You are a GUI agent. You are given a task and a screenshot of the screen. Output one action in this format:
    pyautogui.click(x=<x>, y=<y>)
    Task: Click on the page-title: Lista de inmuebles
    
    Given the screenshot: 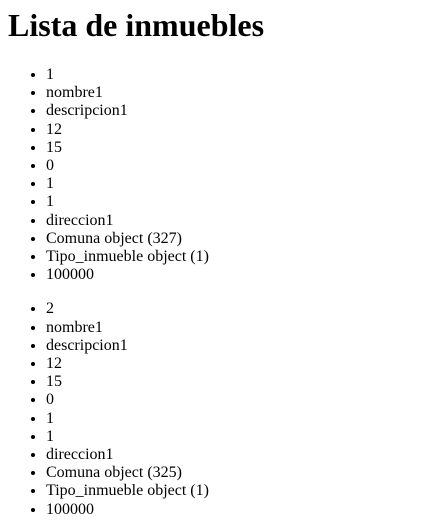 What is the action you would take?
    pyautogui.click(x=136, y=25)
    